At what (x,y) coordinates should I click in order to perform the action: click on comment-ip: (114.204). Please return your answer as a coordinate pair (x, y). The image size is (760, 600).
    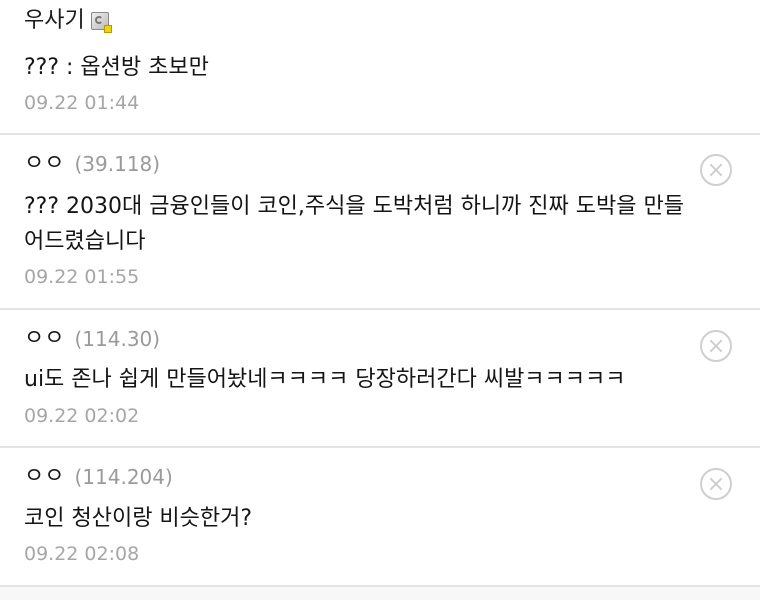
    Looking at the image, I should click on (123, 477).